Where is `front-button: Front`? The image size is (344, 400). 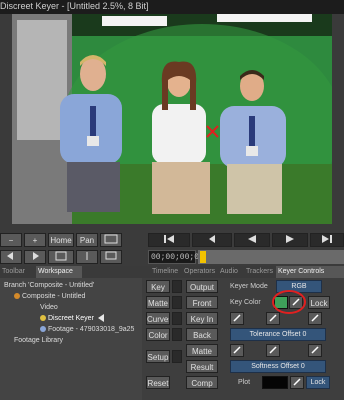
front-button: Front is located at coordinates (202, 302).